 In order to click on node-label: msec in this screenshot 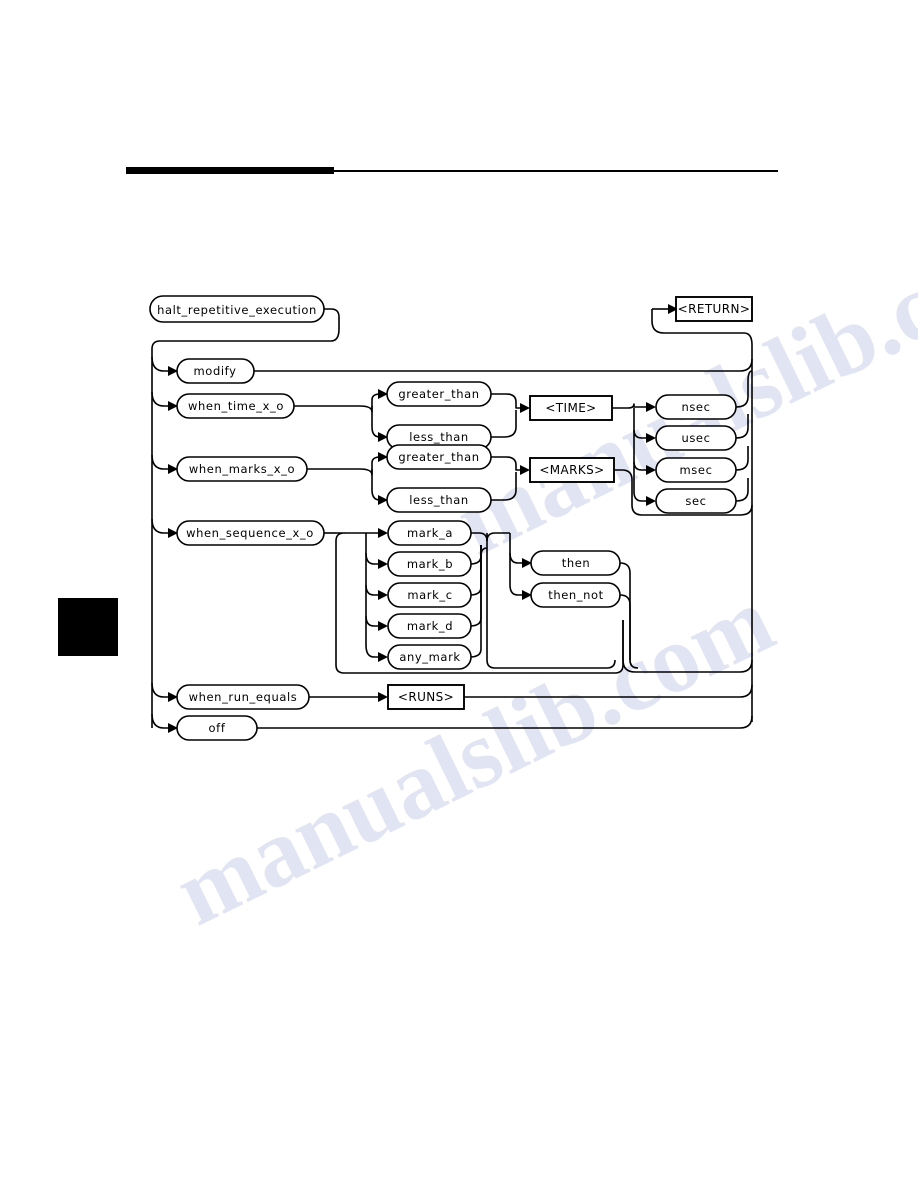, I will do `click(696, 470)`.